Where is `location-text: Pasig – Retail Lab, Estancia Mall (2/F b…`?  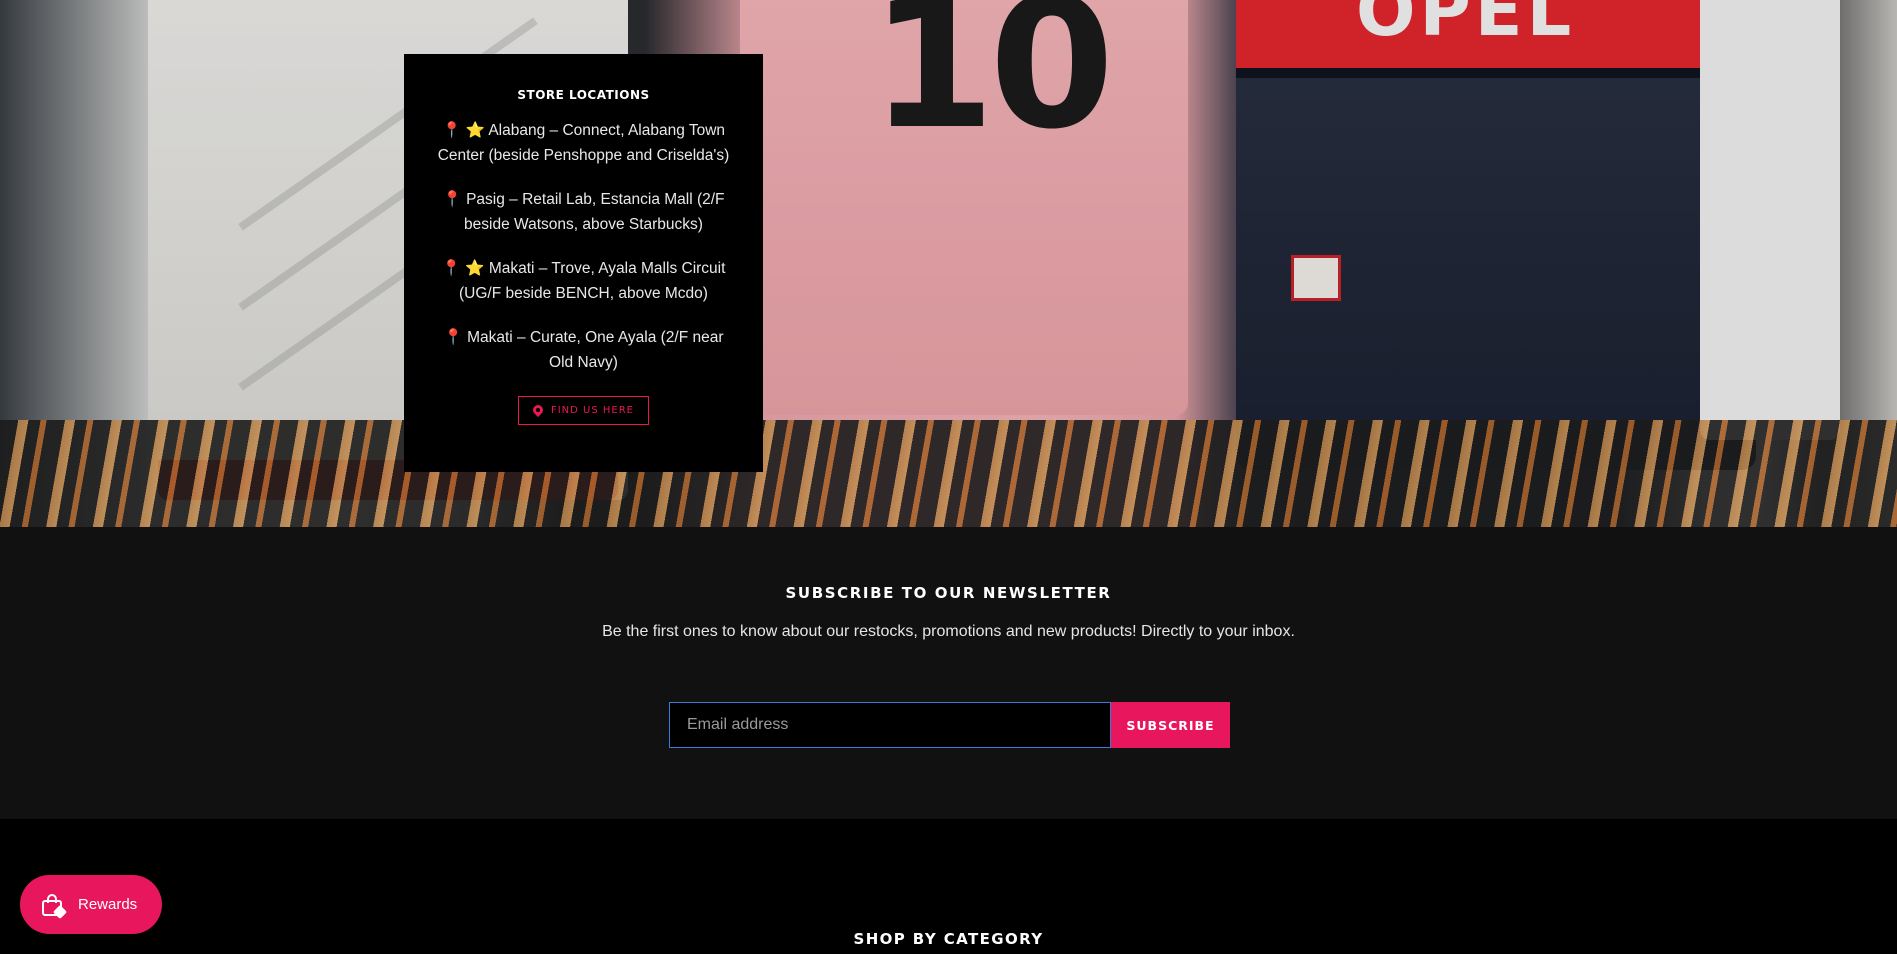 location-text: Pasig – Retail Lab, Estancia Mall (2/F b… is located at coordinates (594, 212).